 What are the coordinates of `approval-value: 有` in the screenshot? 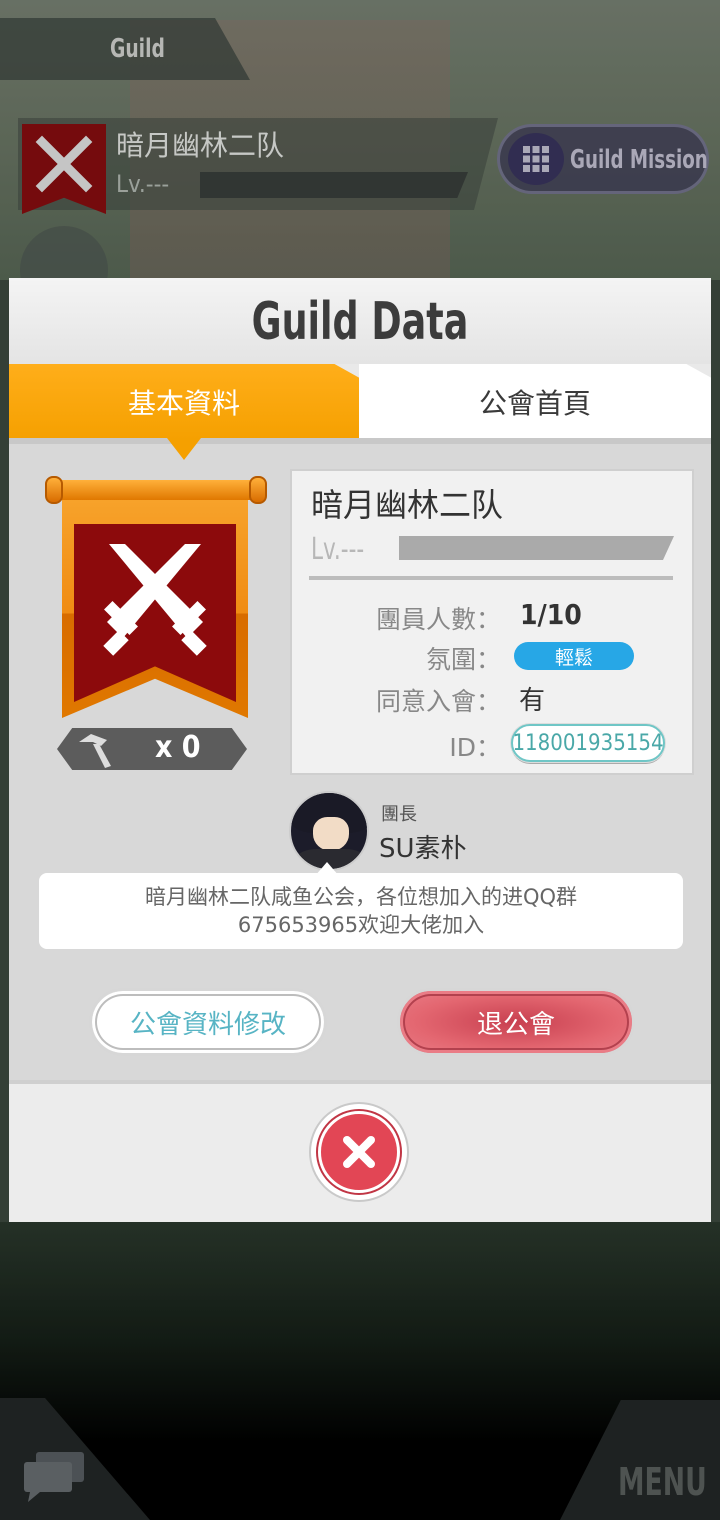 It's located at (532, 701).